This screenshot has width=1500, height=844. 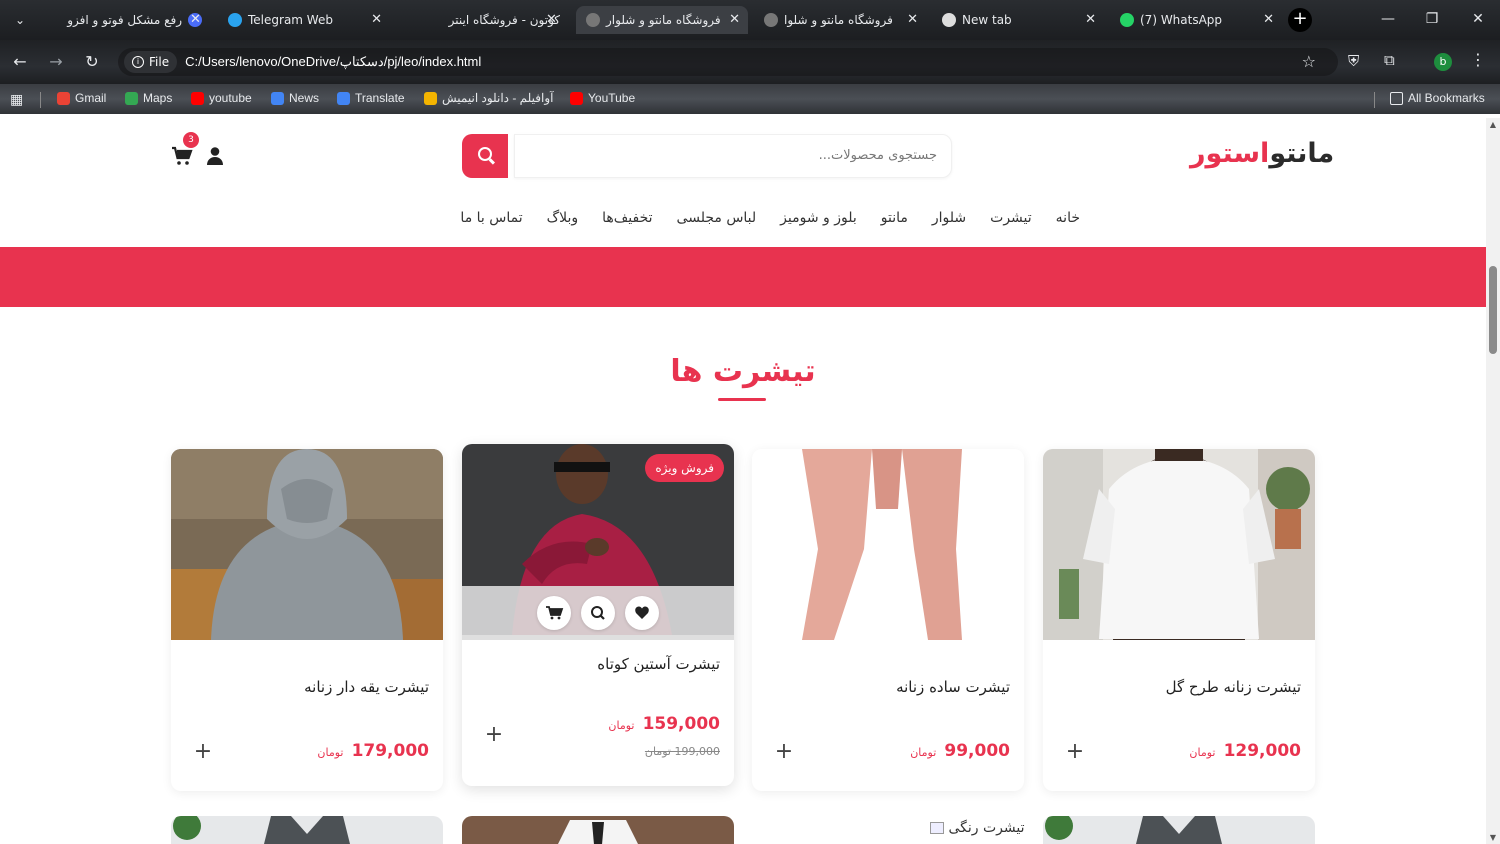 What do you see at coordinates (16, 99) in the screenshot?
I see `apps-grid-icon: ▦` at bounding box center [16, 99].